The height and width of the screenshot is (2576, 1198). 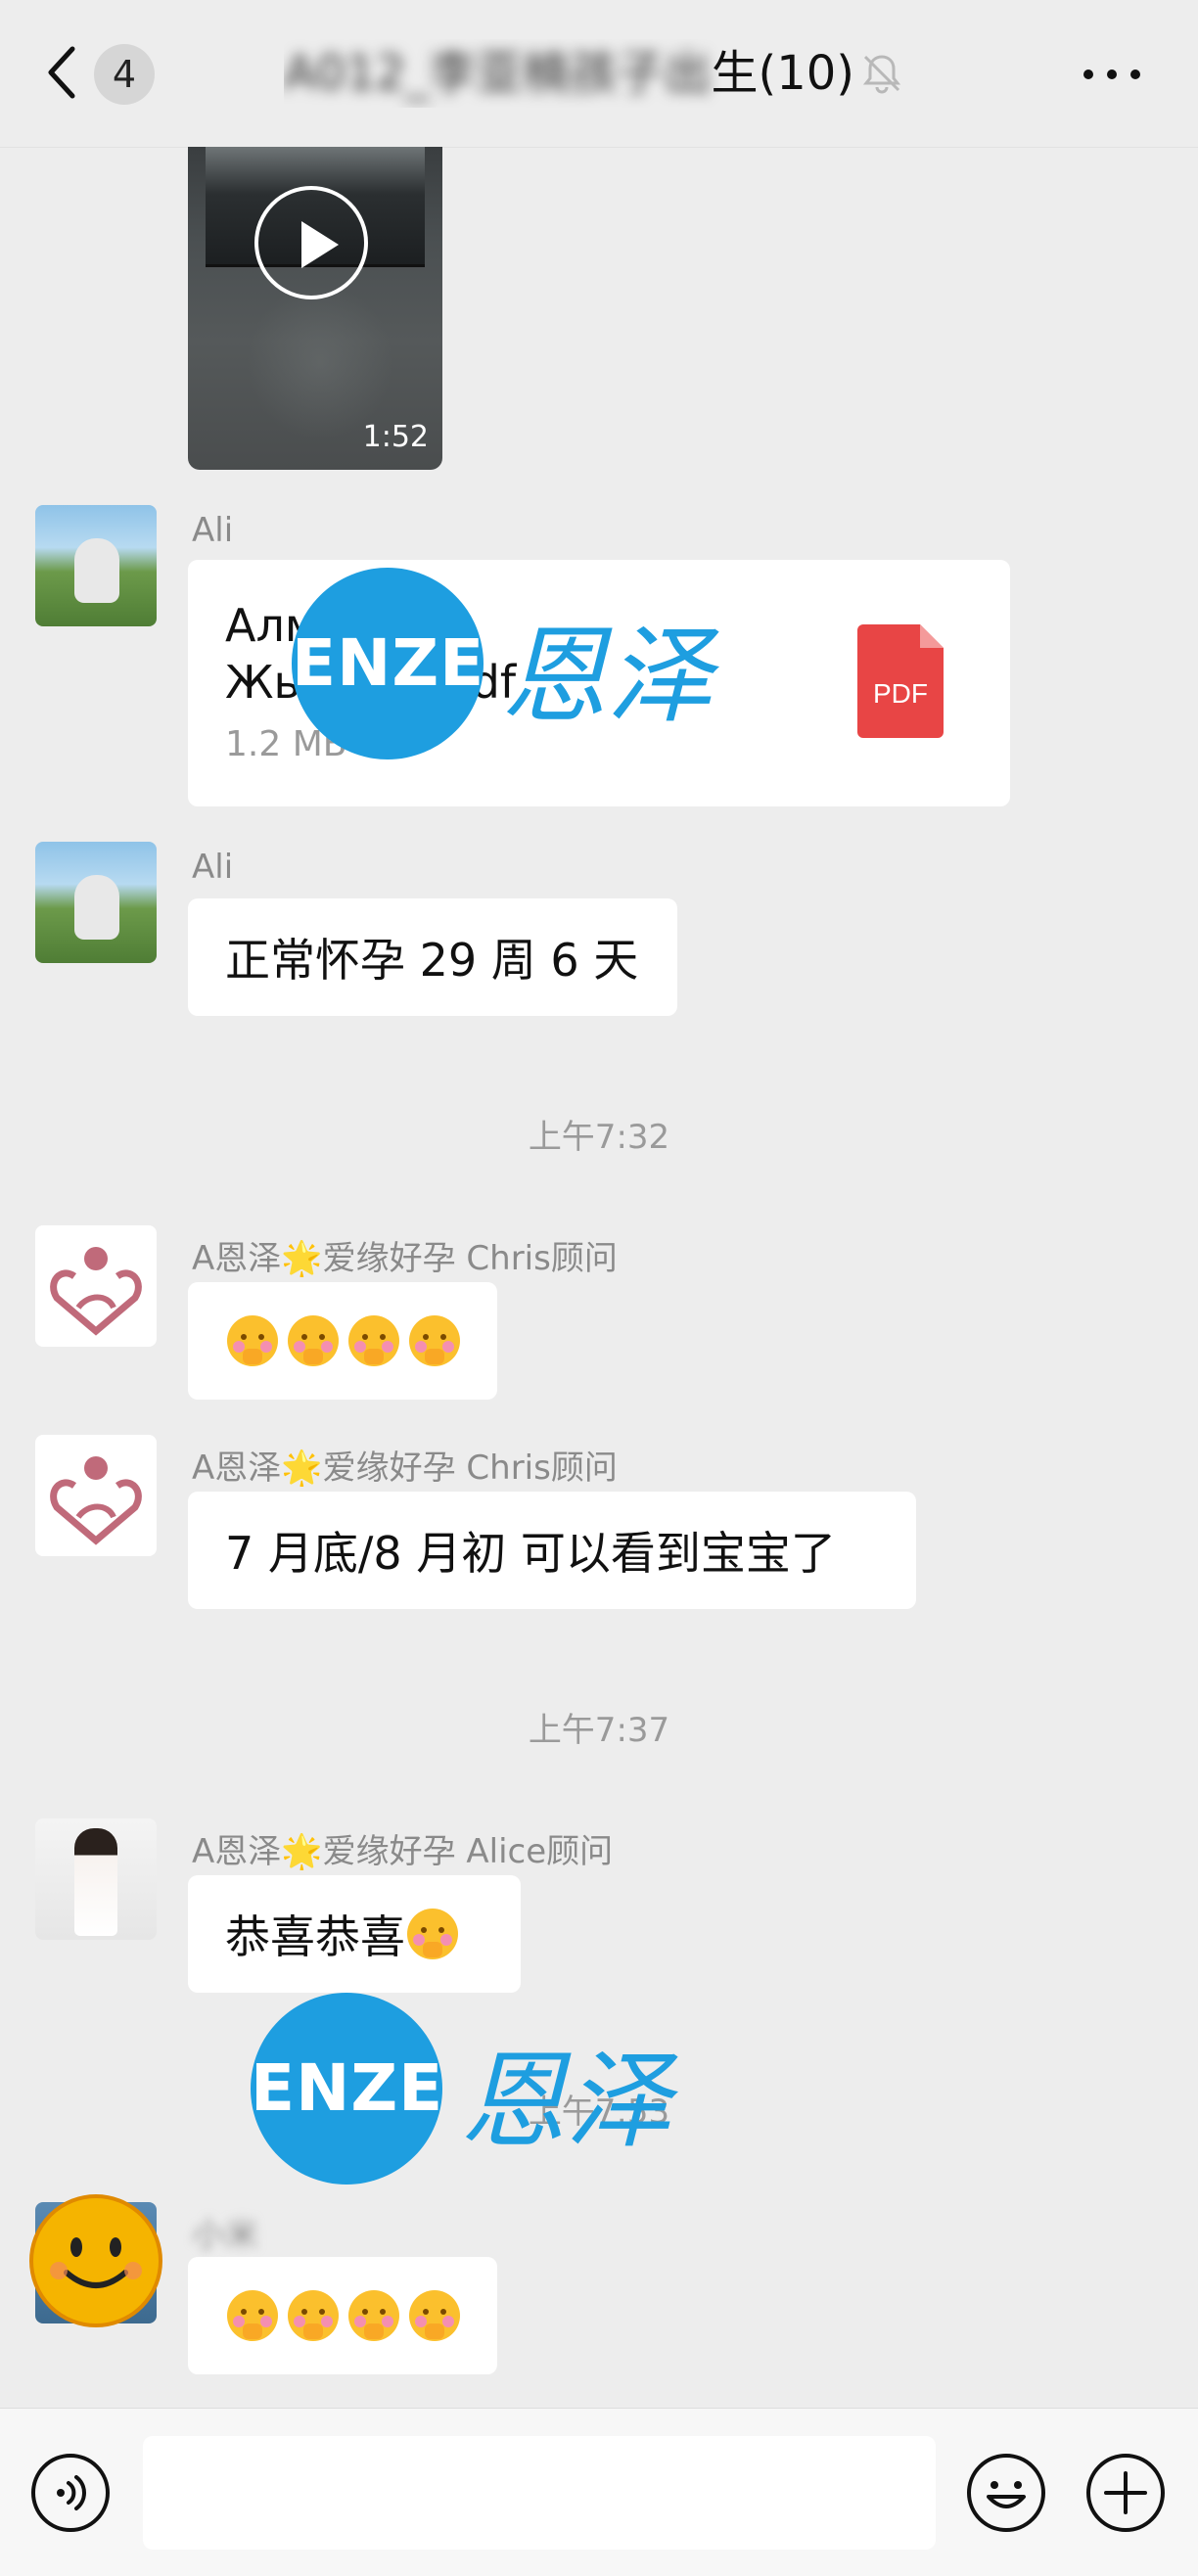 I want to click on input-bar, so click(x=599, y=2492).